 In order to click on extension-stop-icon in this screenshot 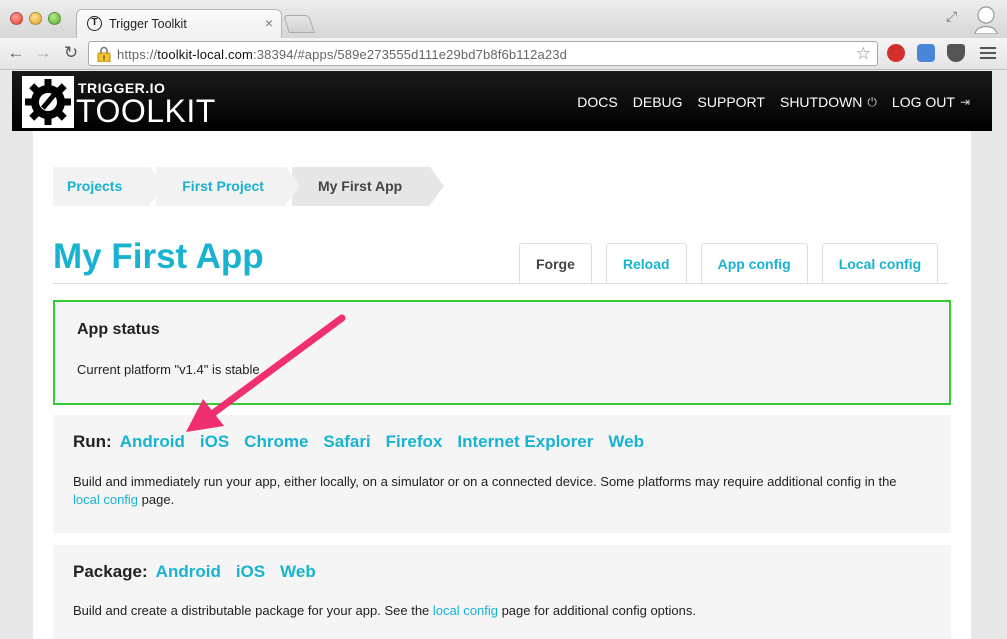, I will do `click(896, 53)`.